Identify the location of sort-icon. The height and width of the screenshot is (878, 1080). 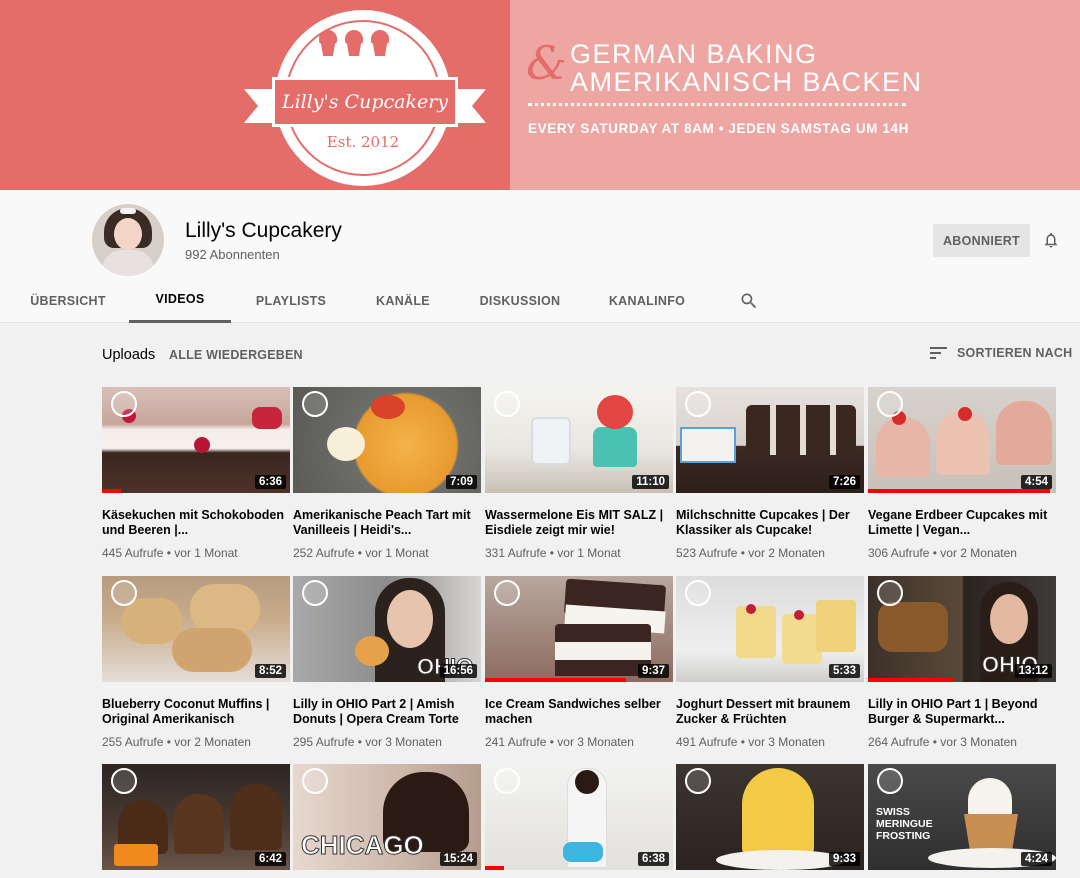
(938, 353).